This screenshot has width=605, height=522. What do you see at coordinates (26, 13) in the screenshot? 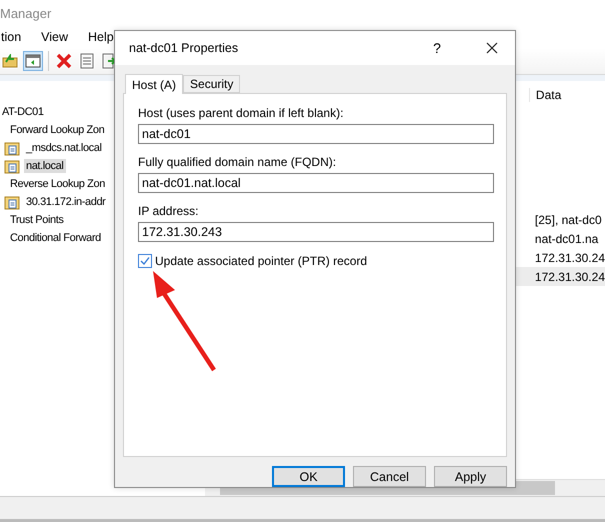
I see `window-title: Manager` at bounding box center [26, 13].